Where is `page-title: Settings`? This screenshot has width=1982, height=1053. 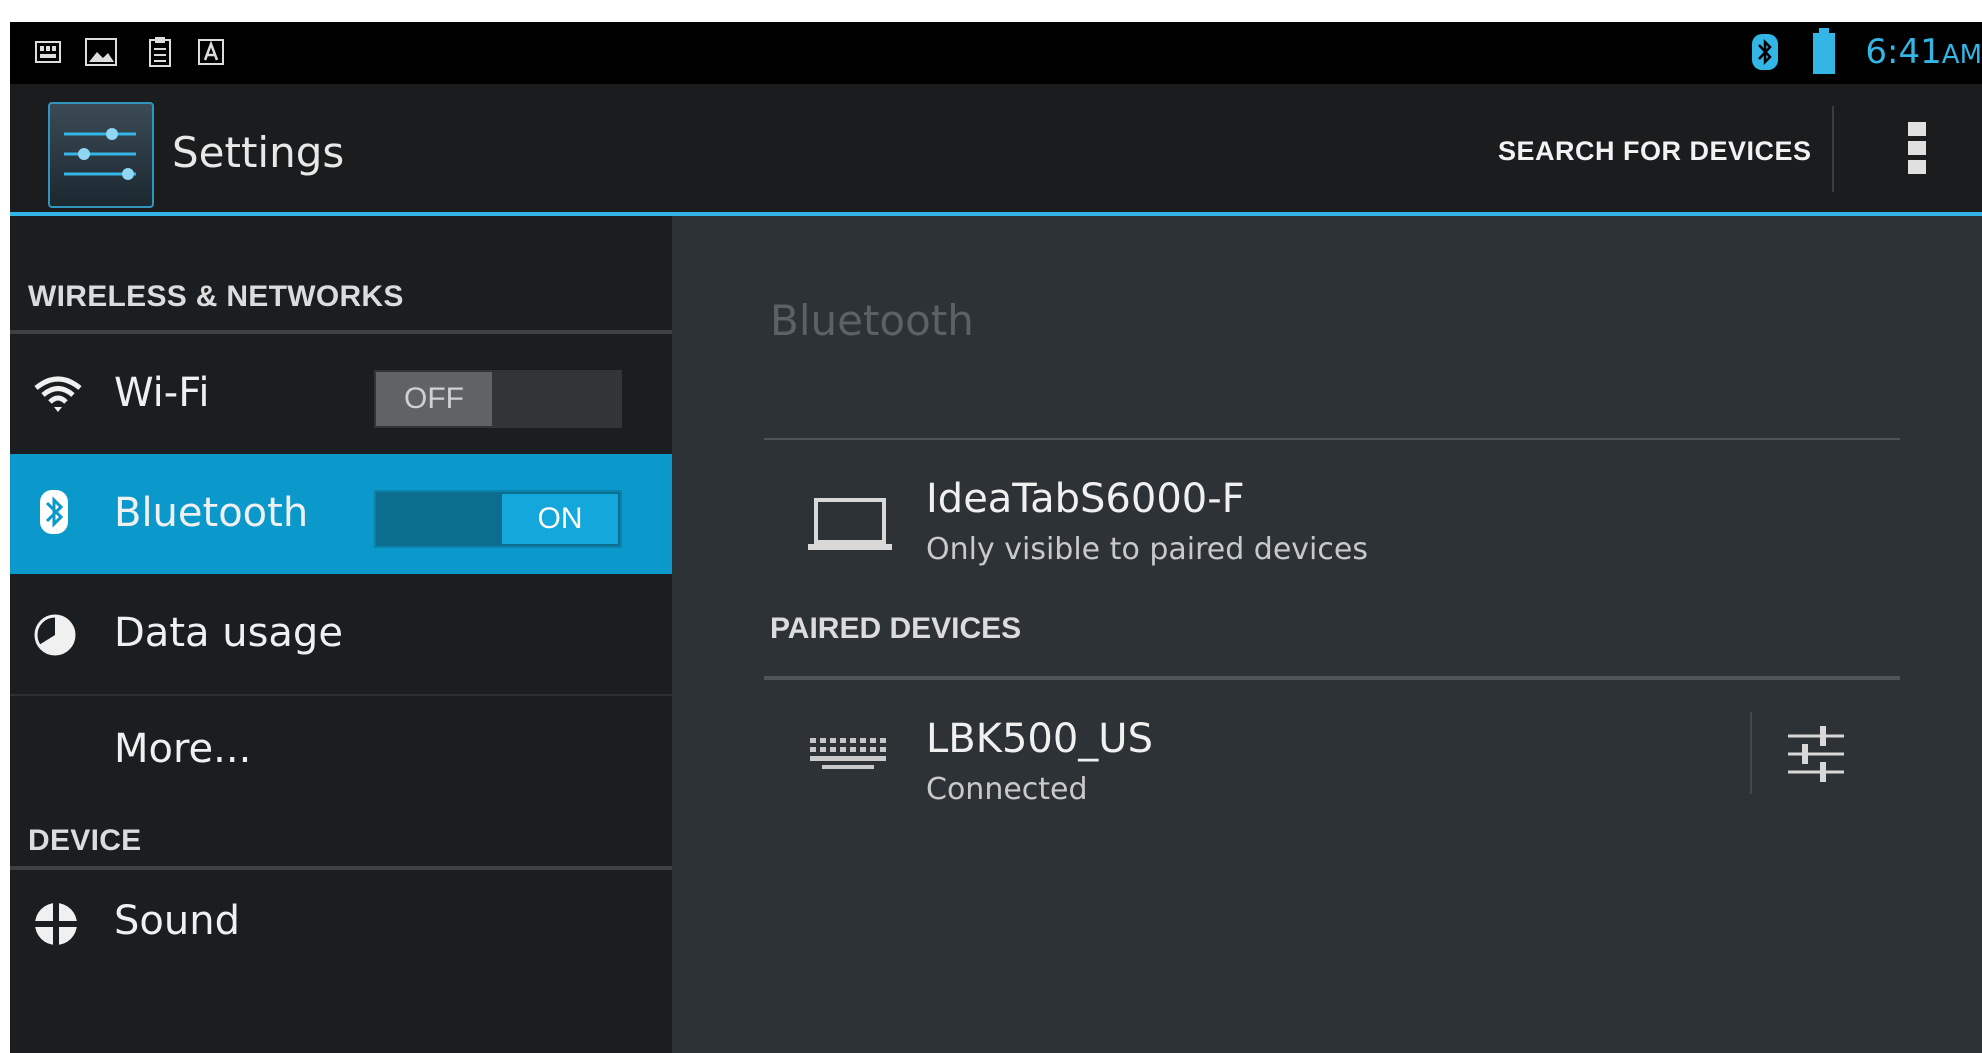 page-title: Settings is located at coordinates (258, 152).